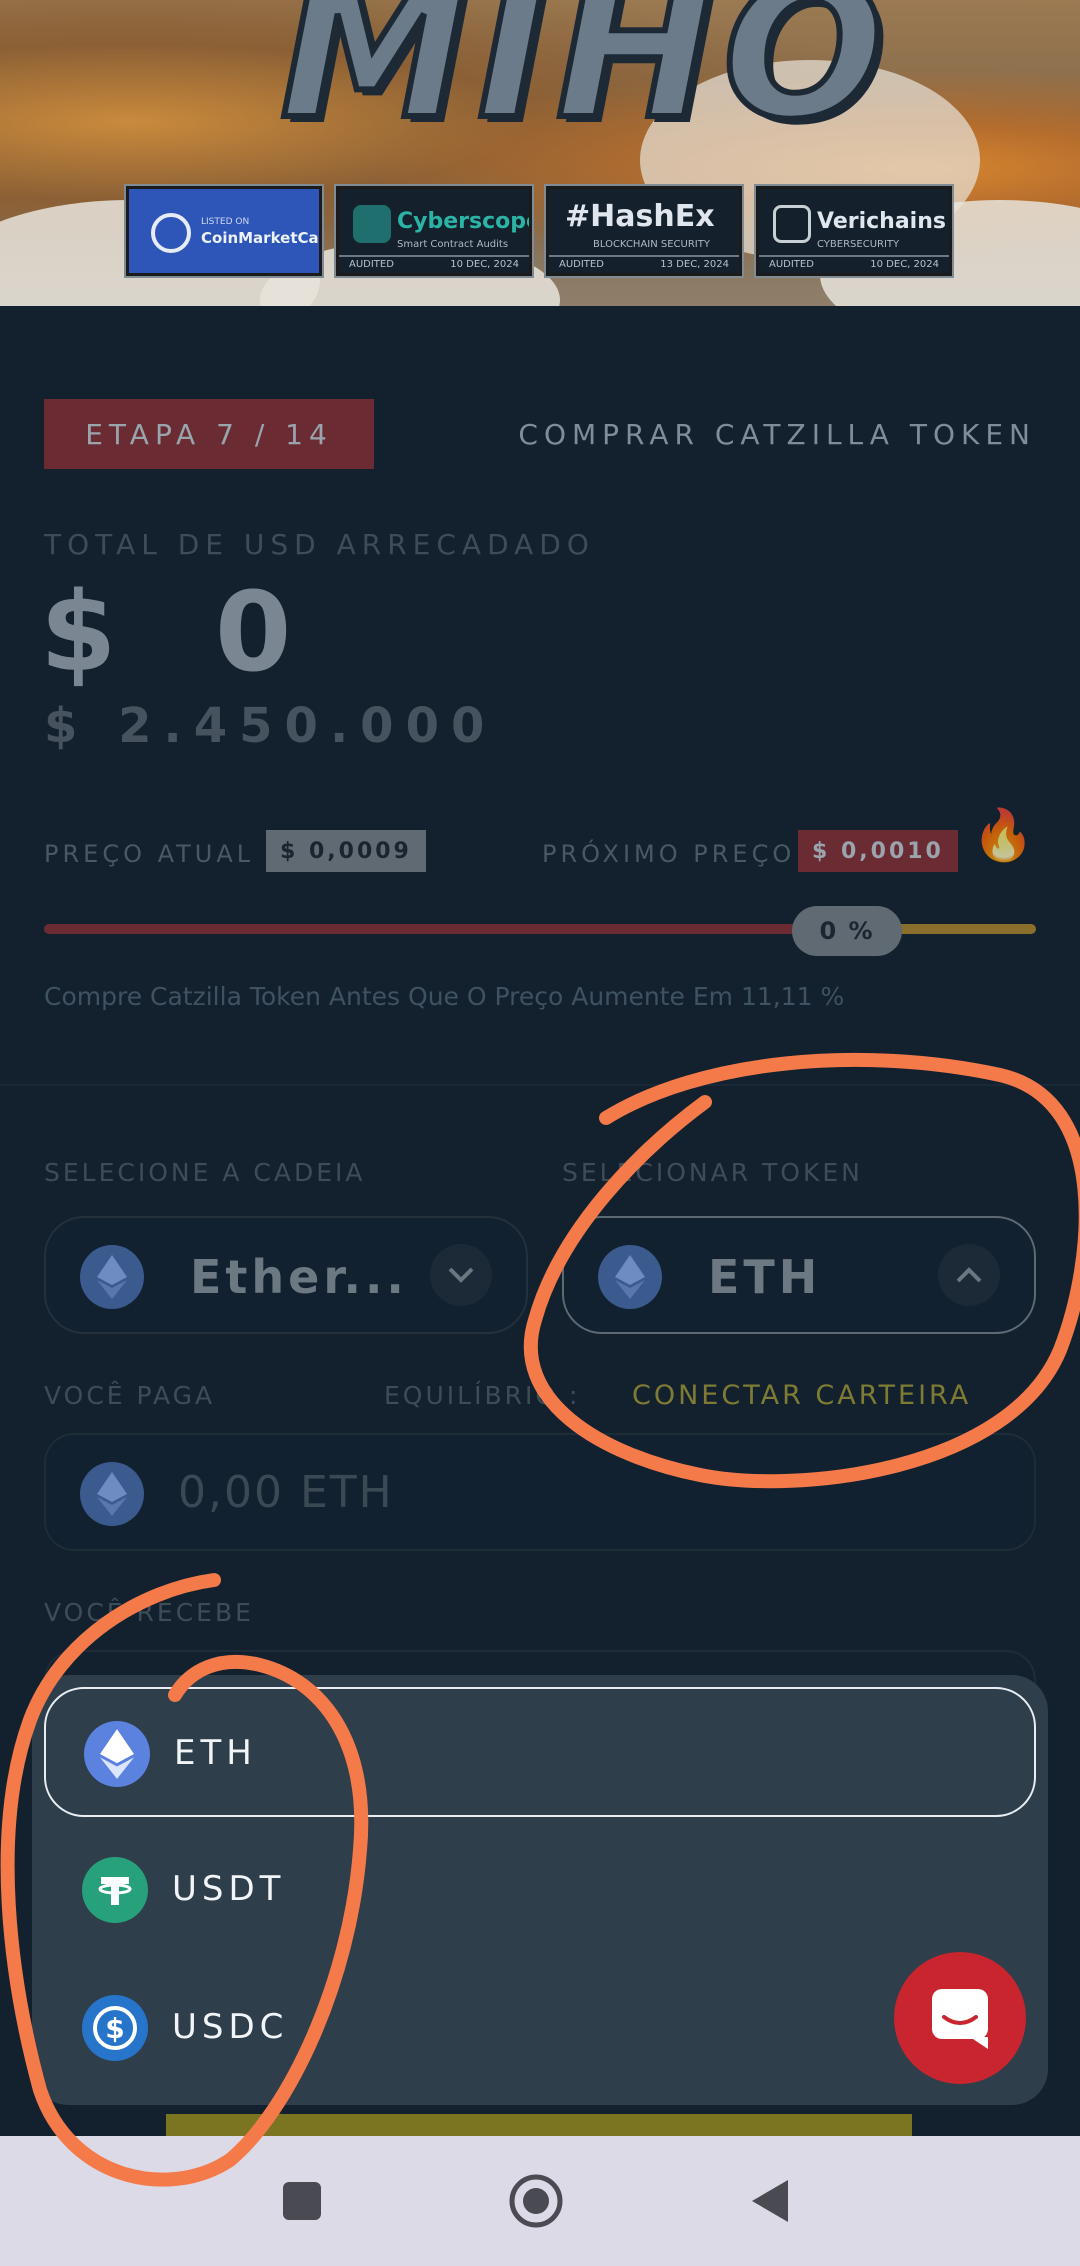 The height and width of the screenshot is (2266, 1080). I want to click on cube-lock-icon, so click(792, 224).